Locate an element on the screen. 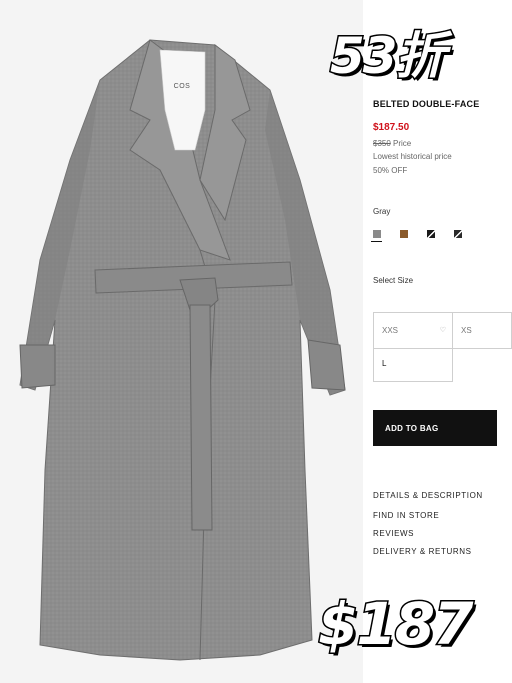  color-label: Gray is located at coordinates (382, 211).